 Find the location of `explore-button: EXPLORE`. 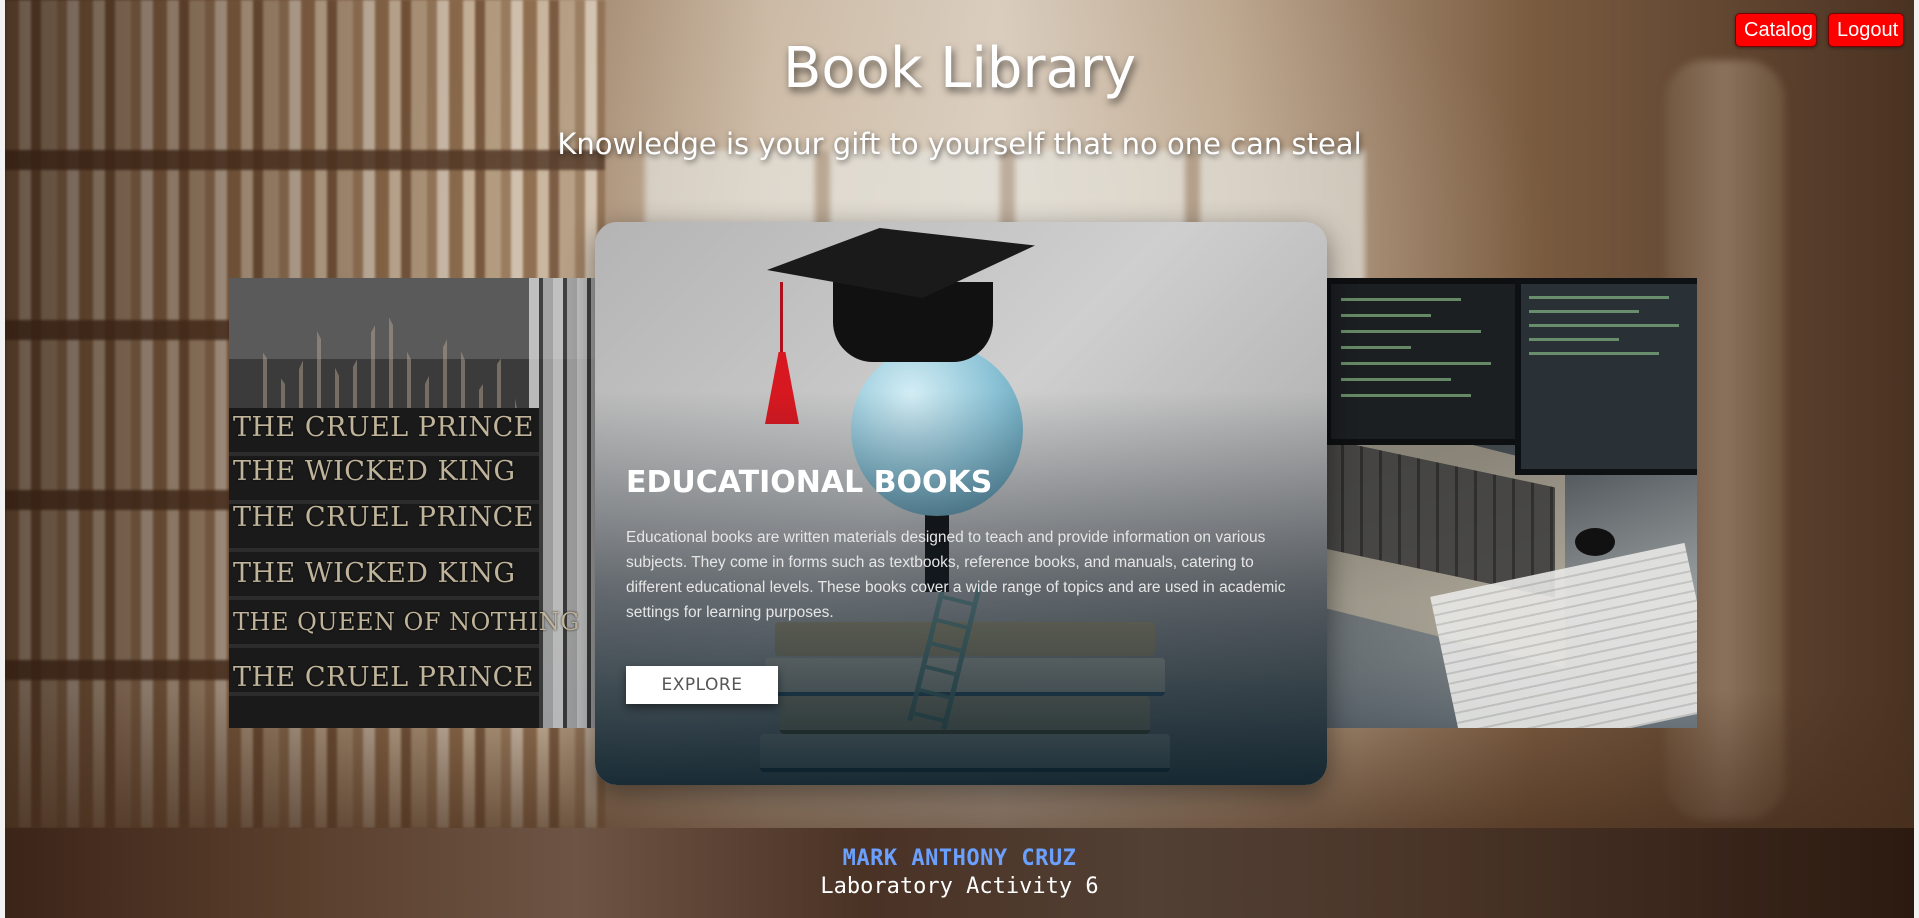

explore-button: EXPLORE is located at coordinates (702, 685).